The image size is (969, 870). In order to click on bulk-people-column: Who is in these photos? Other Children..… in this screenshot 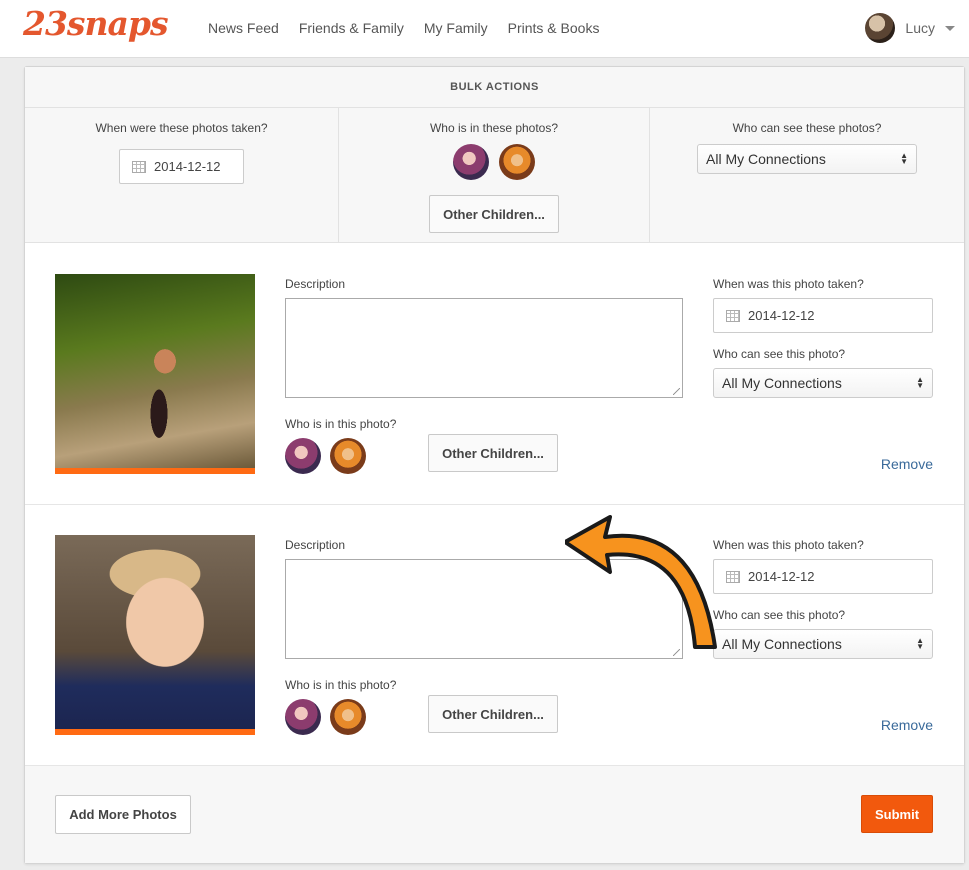, I will do `click(494, 175)`.